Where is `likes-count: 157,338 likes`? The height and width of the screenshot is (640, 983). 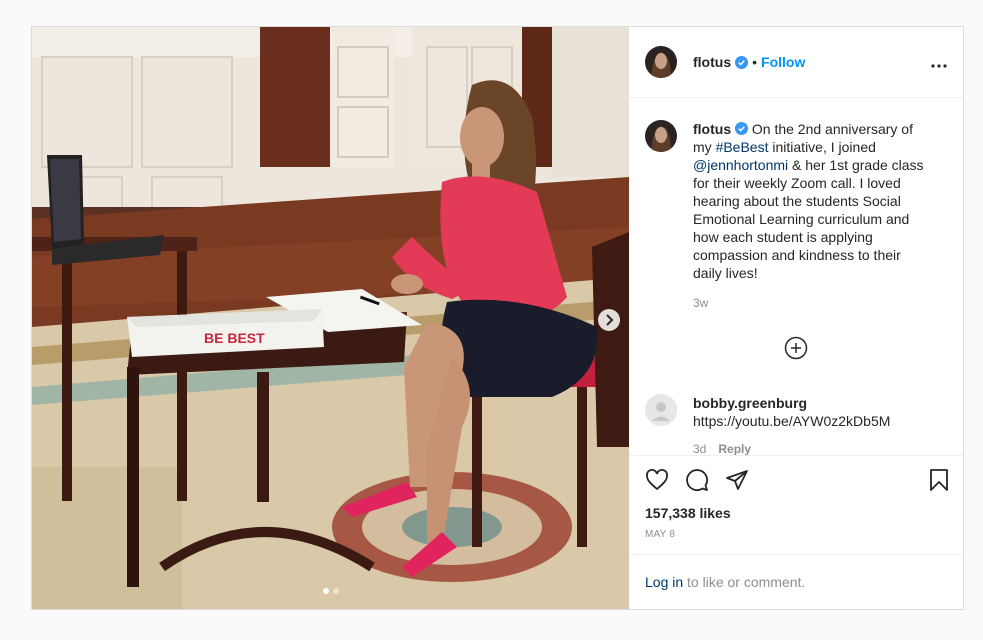
likes-count: 157,338 likes is located at coordinates (796, 513).